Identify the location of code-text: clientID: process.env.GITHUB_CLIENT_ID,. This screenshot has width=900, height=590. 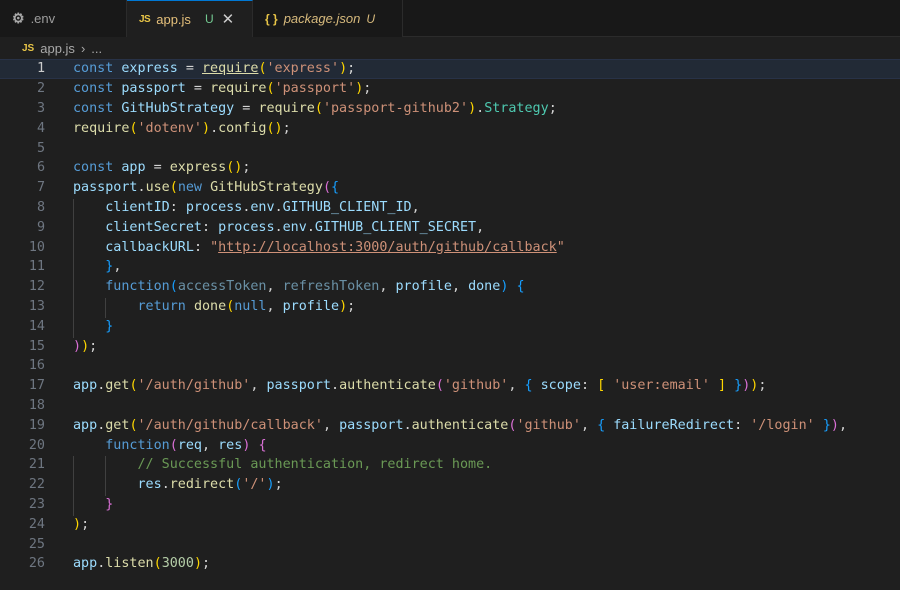
(246, 207).